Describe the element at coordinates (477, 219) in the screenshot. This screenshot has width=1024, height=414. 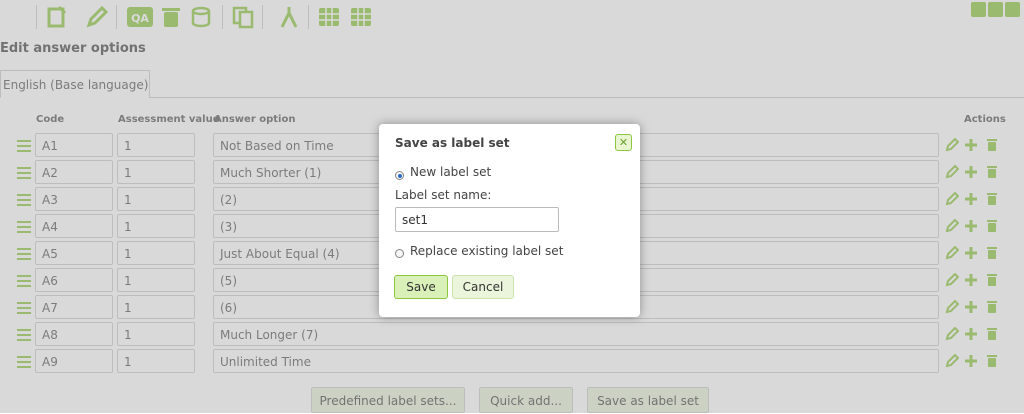
I see `label-set-name-input: set1` at that location.